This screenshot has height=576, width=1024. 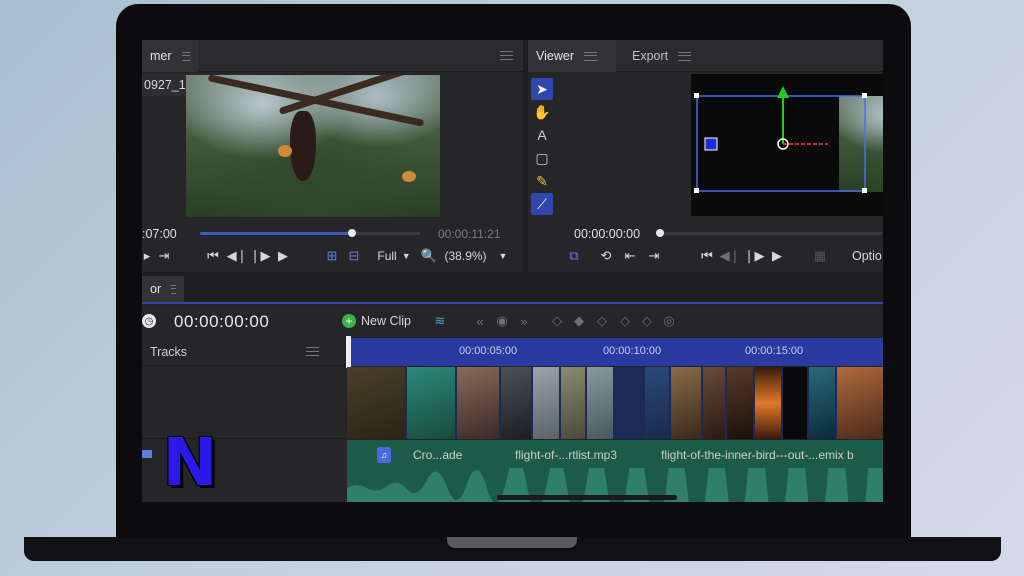 I want to click on ruler-mark: 00:00:05:00, so click(x=488, y=351).